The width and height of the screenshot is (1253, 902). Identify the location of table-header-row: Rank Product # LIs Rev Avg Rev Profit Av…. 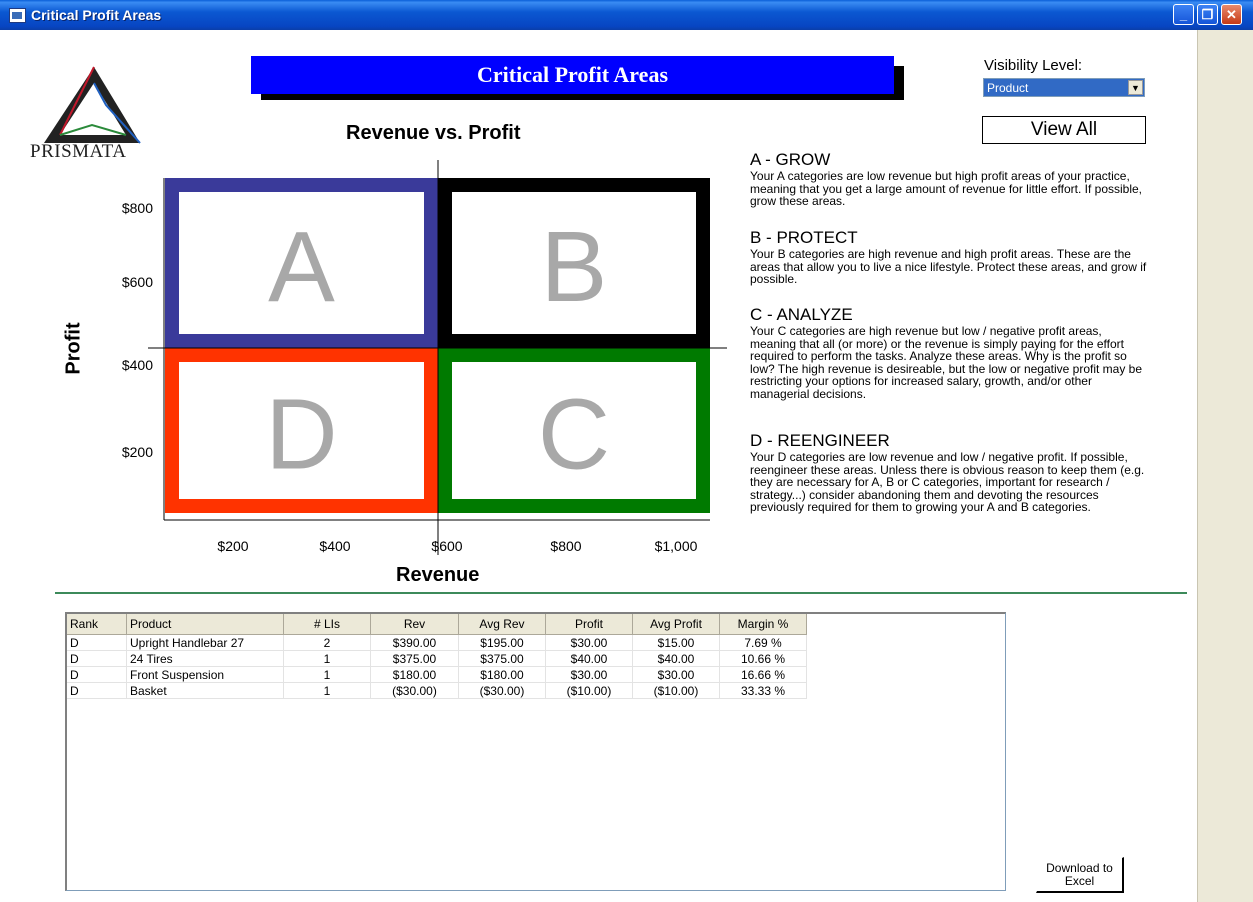
(437, 624).